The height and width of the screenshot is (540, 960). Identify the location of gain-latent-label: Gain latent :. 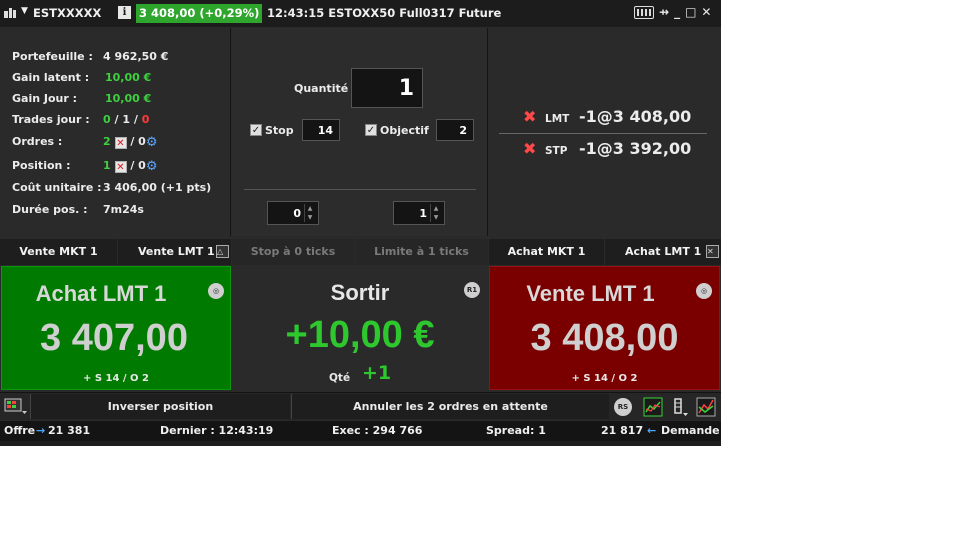
(51, 77).